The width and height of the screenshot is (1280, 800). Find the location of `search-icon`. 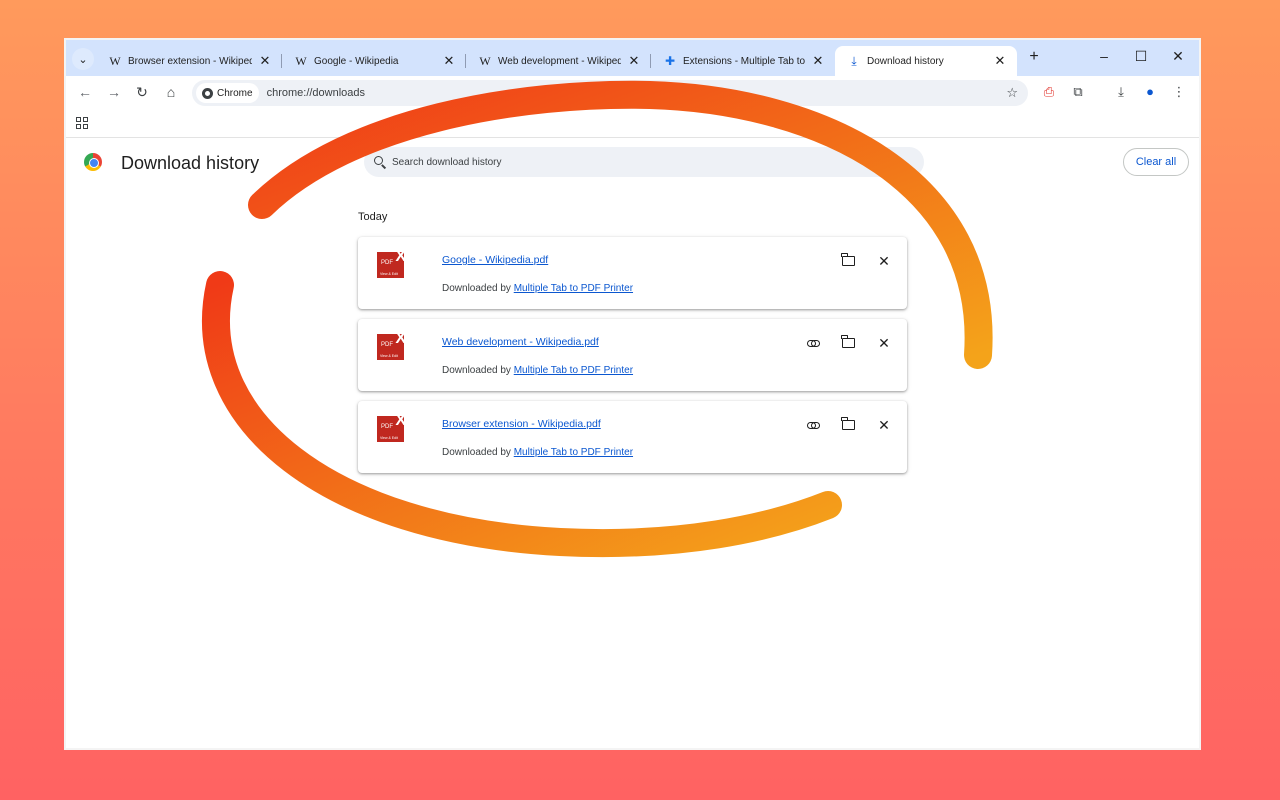

search-icon is located at coordinates (380, 162).